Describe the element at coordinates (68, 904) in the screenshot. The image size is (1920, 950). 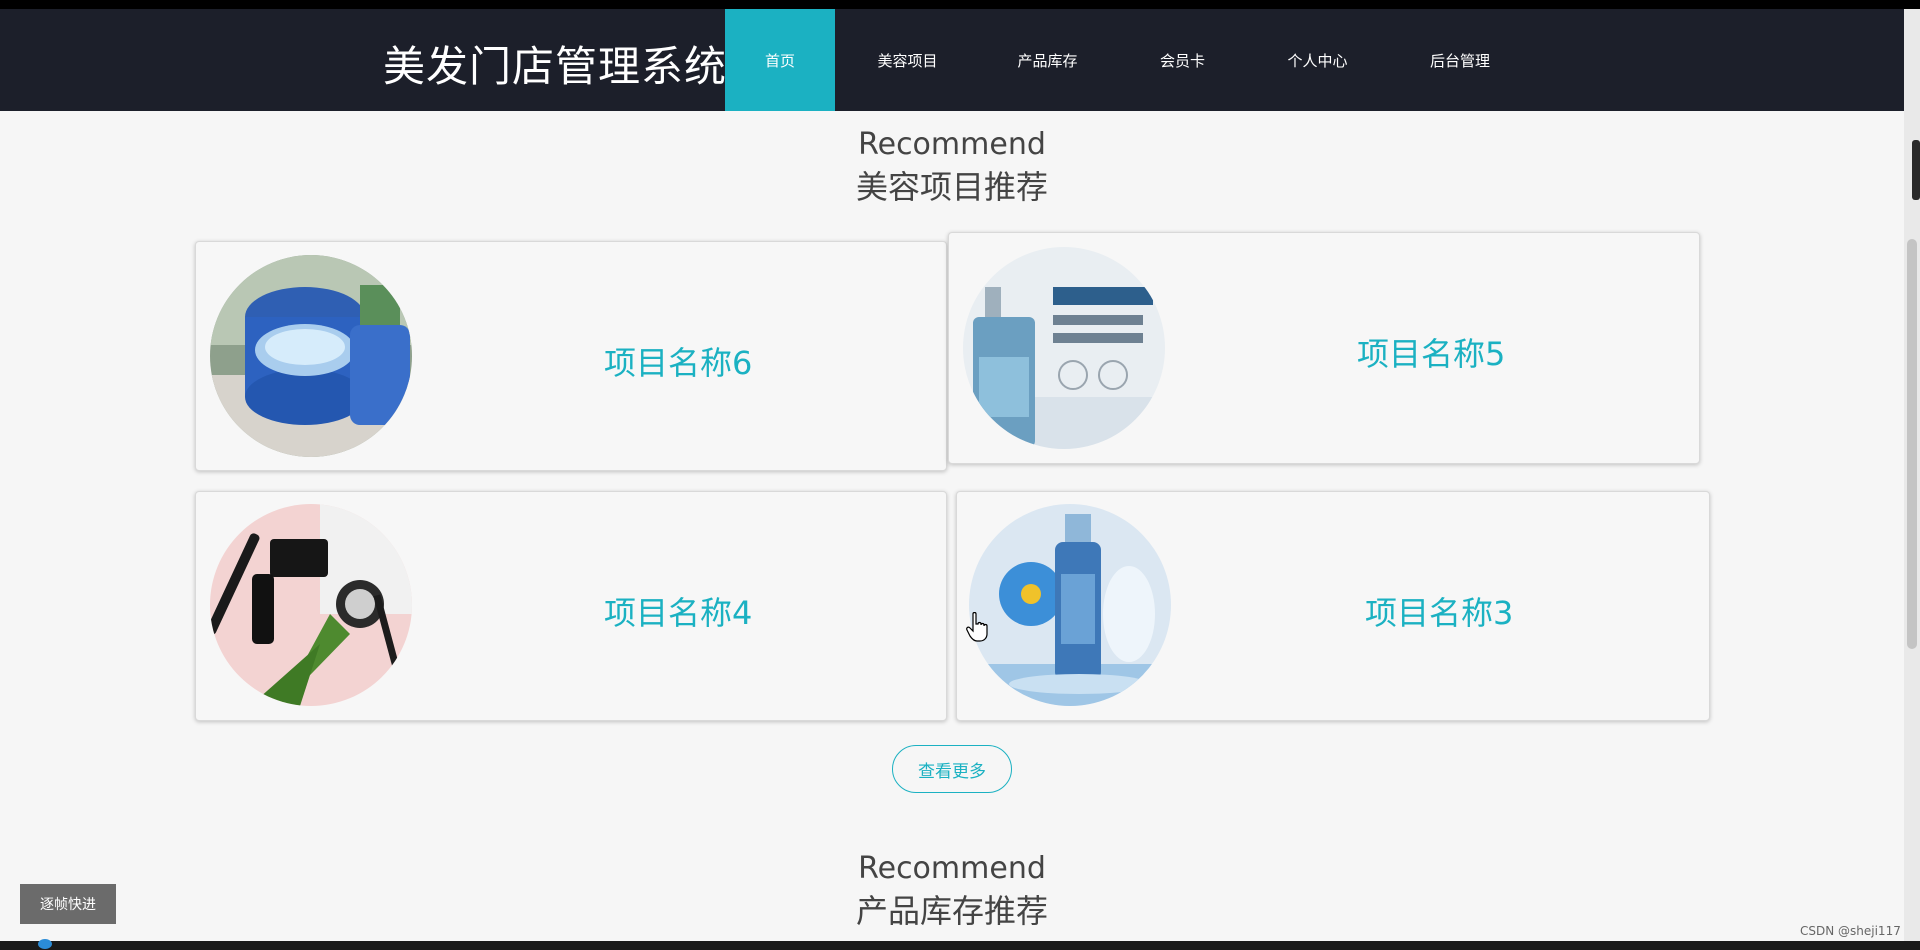
I see `frame-step-button: 逐帧快进` at that location.